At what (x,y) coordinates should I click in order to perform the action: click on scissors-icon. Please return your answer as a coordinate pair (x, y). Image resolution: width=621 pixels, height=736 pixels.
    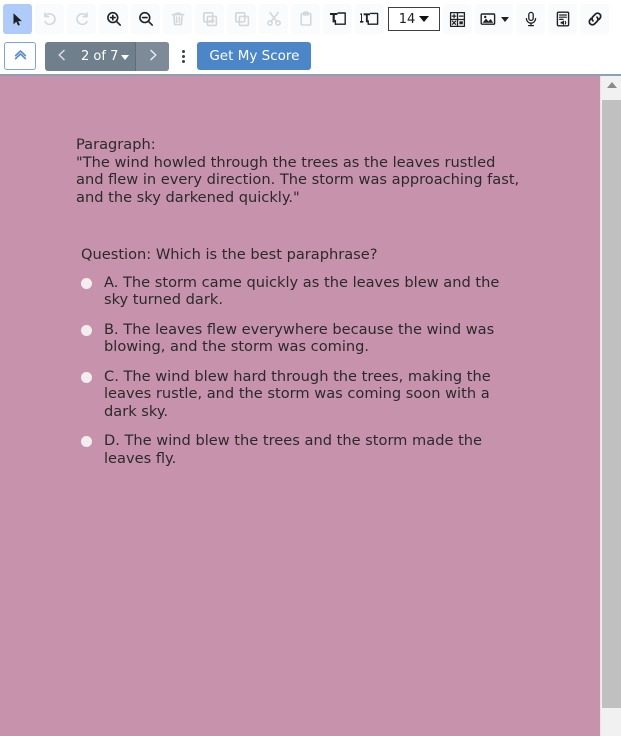
    Looking at the image, I should click on (274, 19).